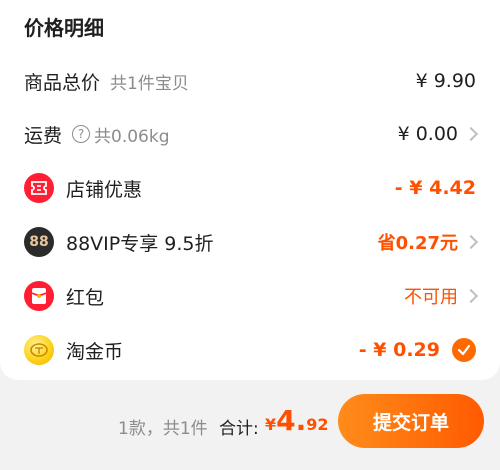 The image size is (500, 470). What do you see at coordinates (104, 189) in the screenshot?
I see `store-discount-label: 店铺优惠` at bounding box center [104, 189].